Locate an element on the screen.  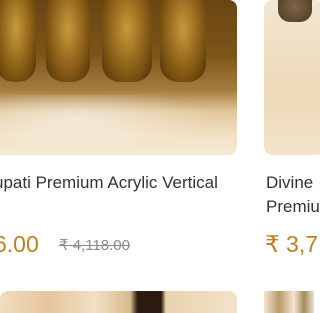
image-shine is located at coordinates (118, 125).